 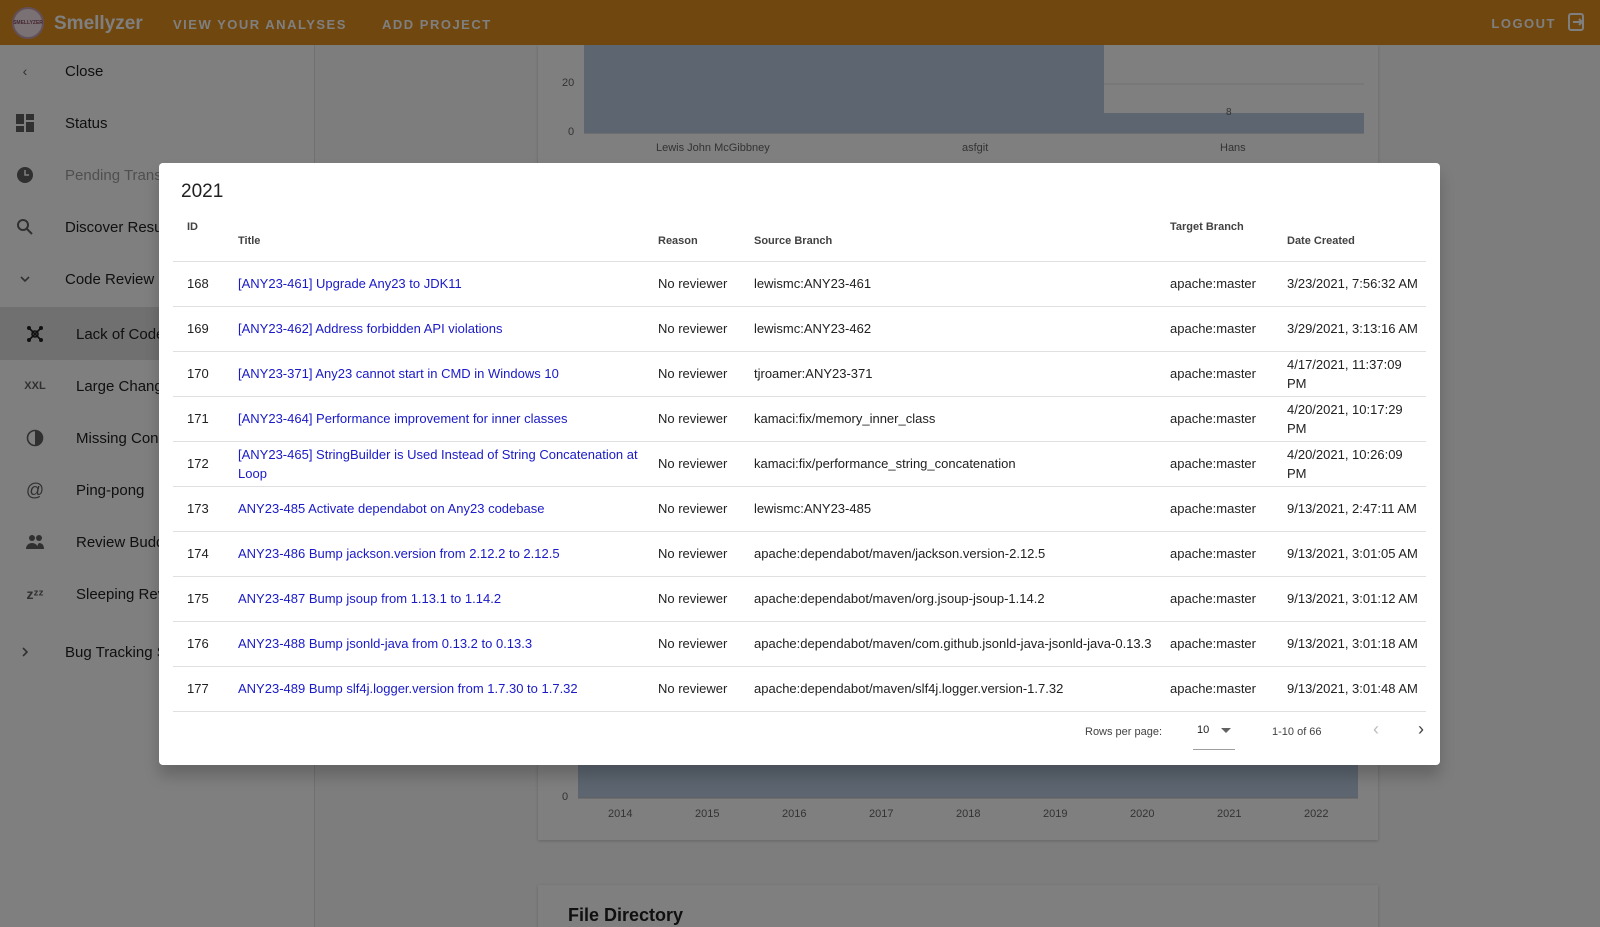 What do you see at coordinates (1297, 732) in the screenshot?
I see `pagination-range: 1-10 of 66` at bounding box center [1297, 732].